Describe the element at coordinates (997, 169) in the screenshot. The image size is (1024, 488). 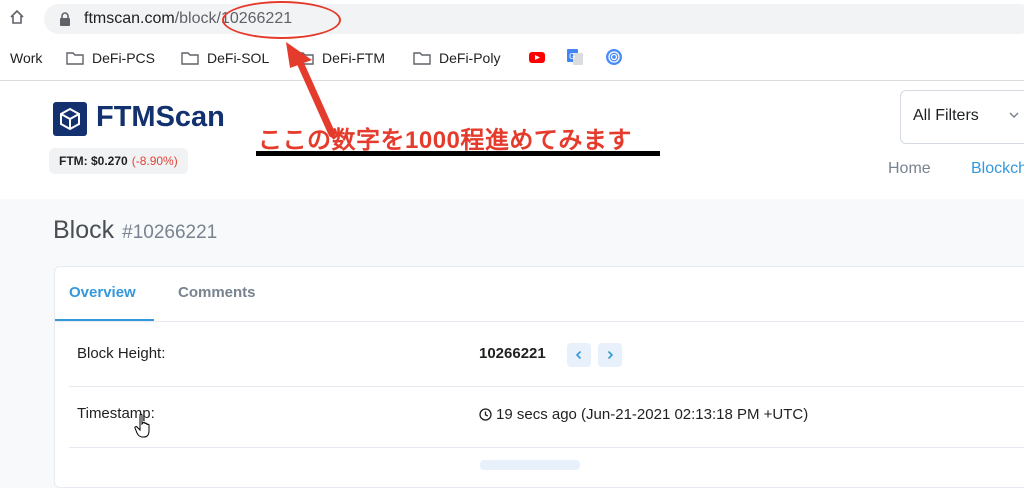
I see `nav-blockchain: Blockch` at that location.